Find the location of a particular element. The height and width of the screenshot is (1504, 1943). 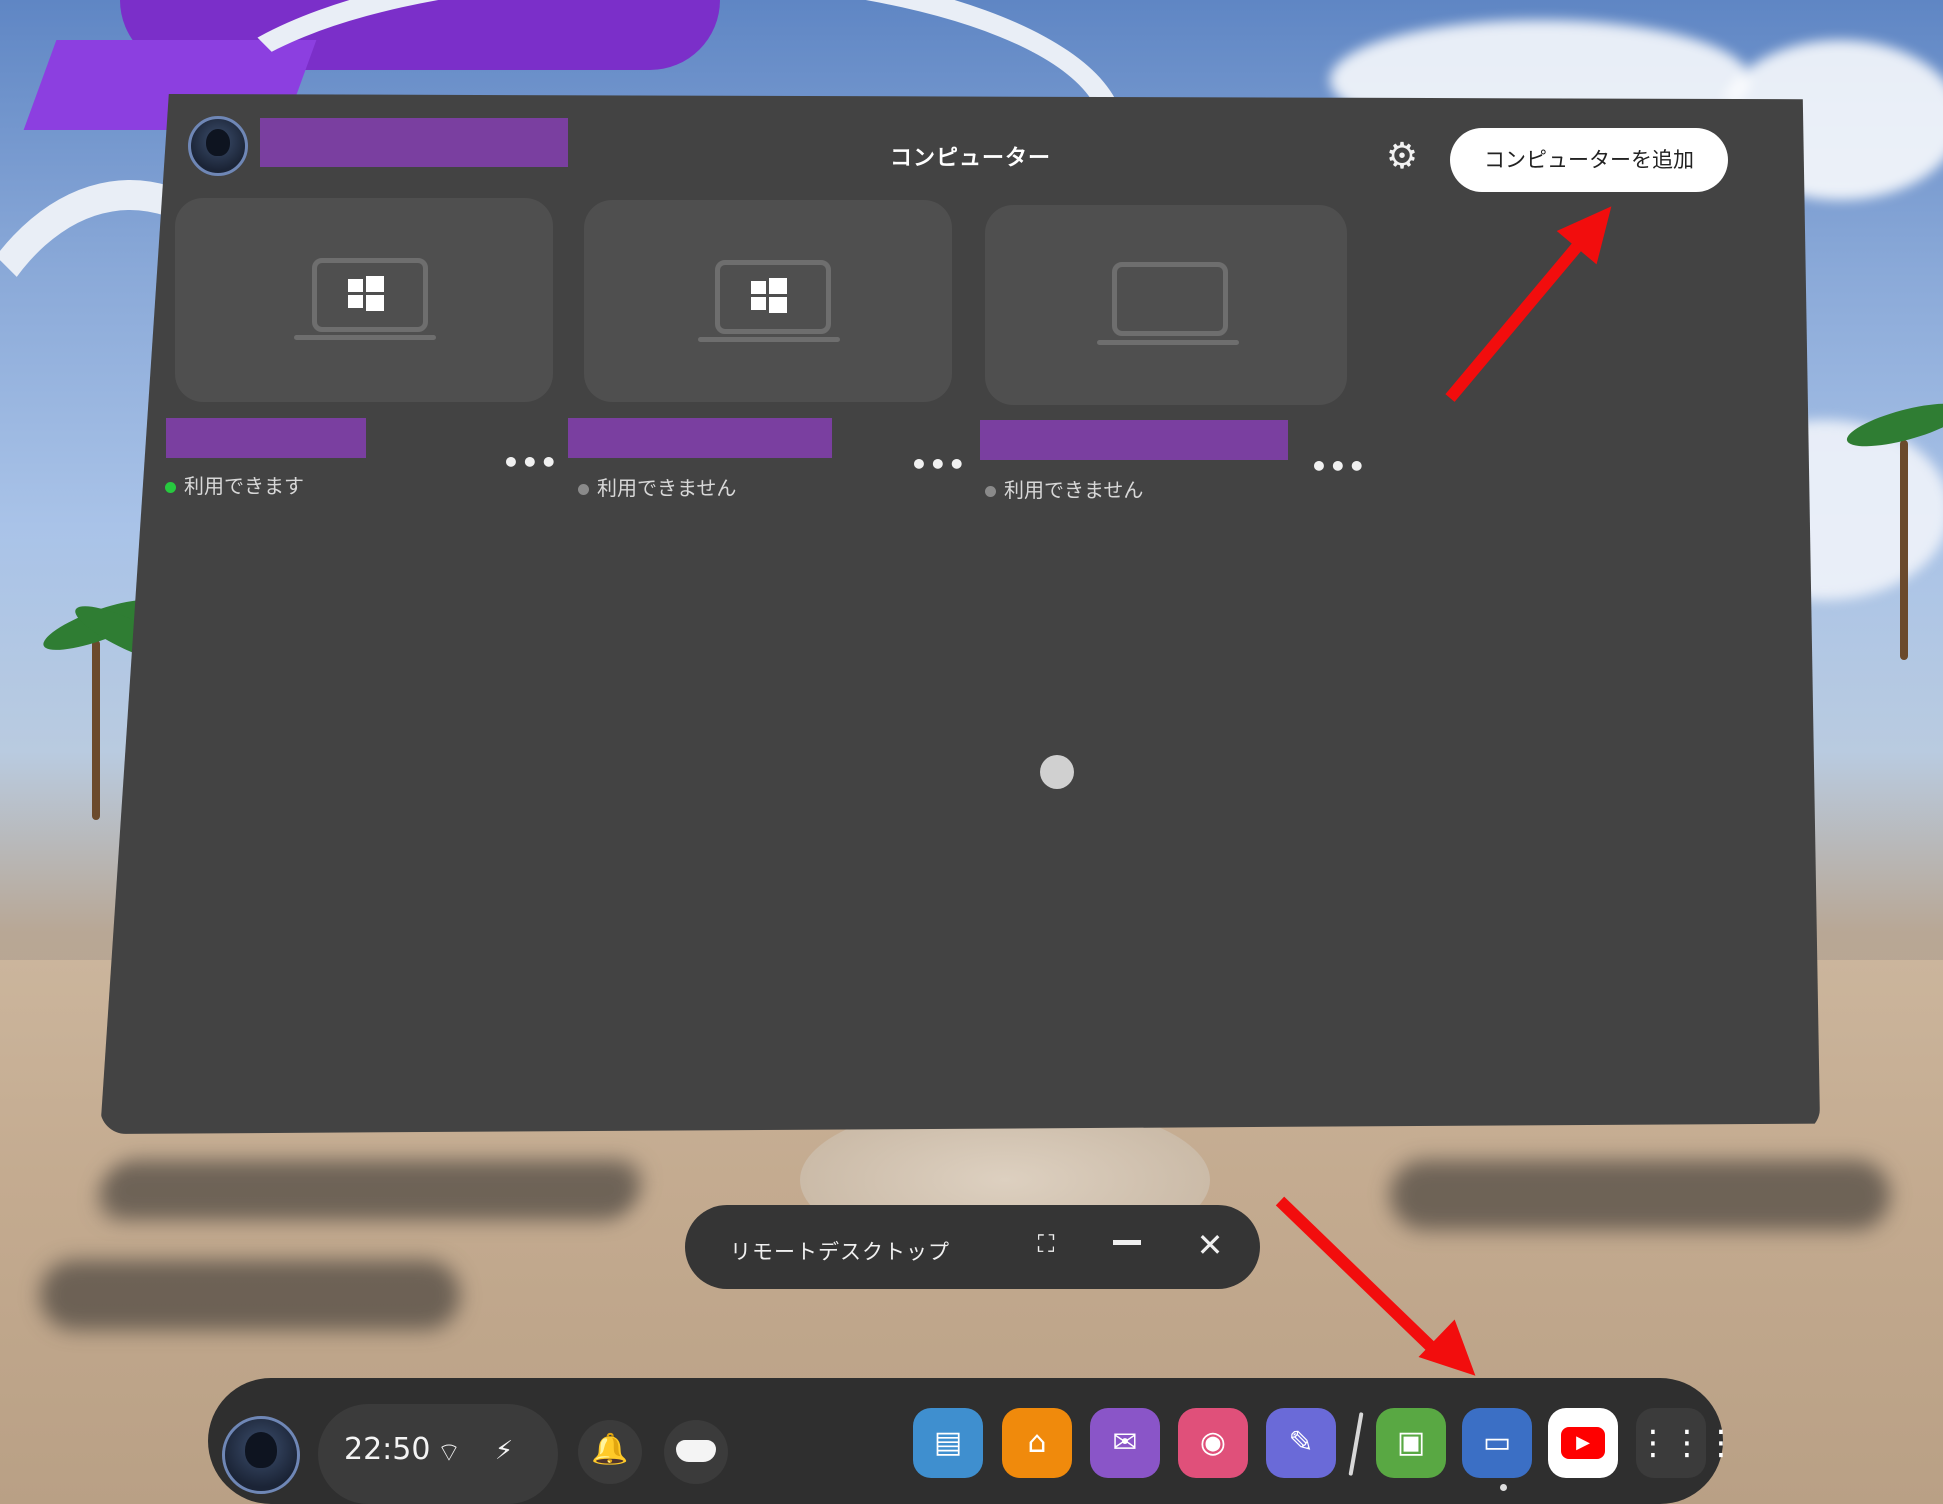

clock-time: 22:50 is located at coordinates (387, 1449).